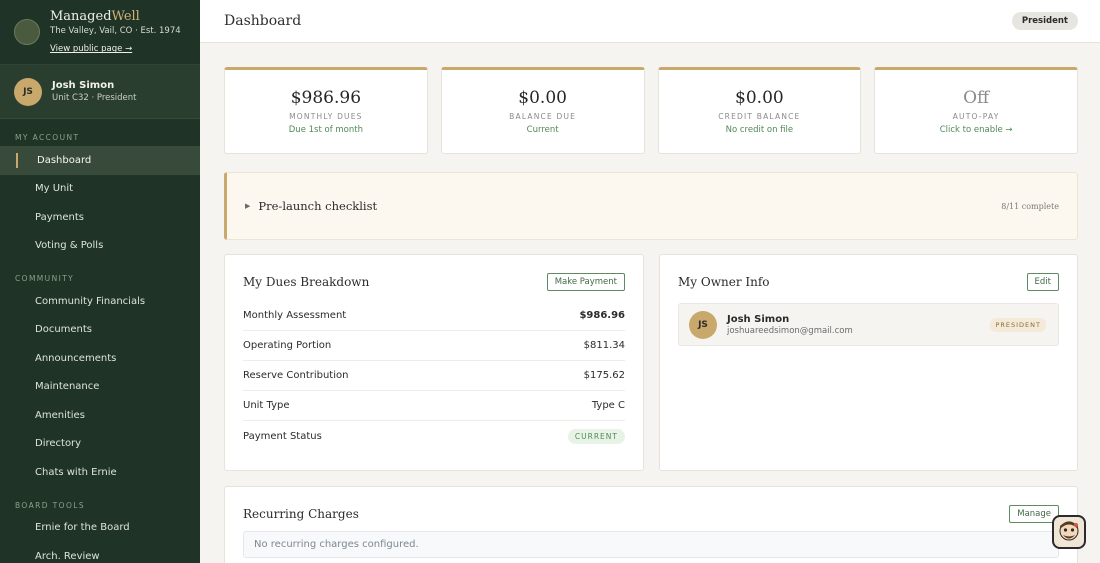 The width and height of the screenshot is (1100, 563). What do you see at coordinates (100, 387) in the screenshot?
I see `sidebar-item-maintenance: Maintenance` at bounding box center [100, 387].